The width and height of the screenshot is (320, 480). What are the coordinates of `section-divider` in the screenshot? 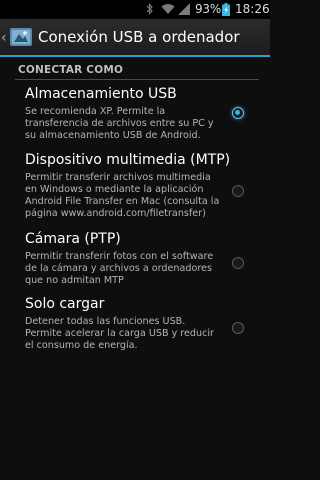 It's located at (137, 79).